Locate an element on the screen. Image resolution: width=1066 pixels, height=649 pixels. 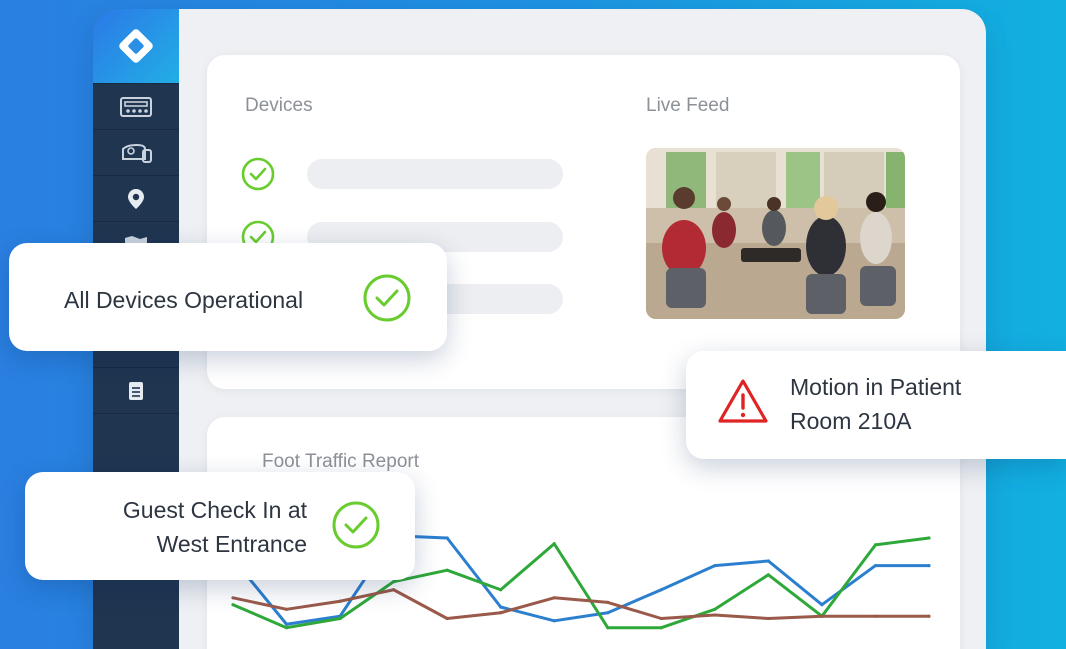
live-feed-video is located at coordinates (775, 233).